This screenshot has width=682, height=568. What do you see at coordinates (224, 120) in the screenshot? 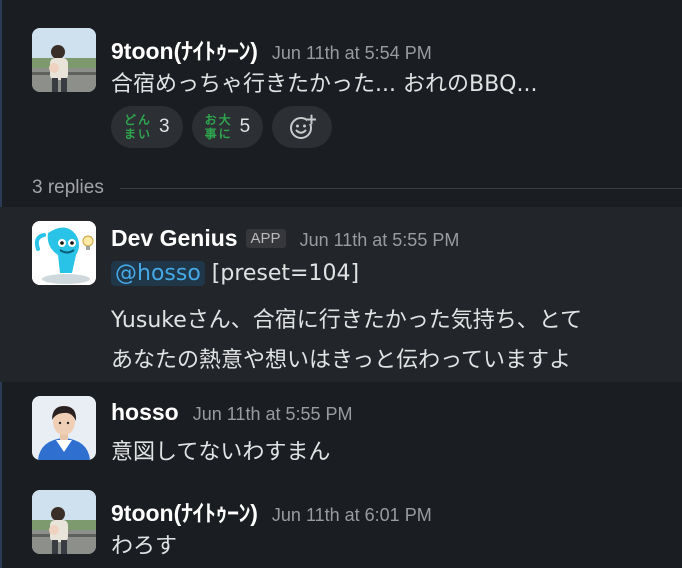
I see `emoji-glyph: 大` at bounding box center [224, 120].